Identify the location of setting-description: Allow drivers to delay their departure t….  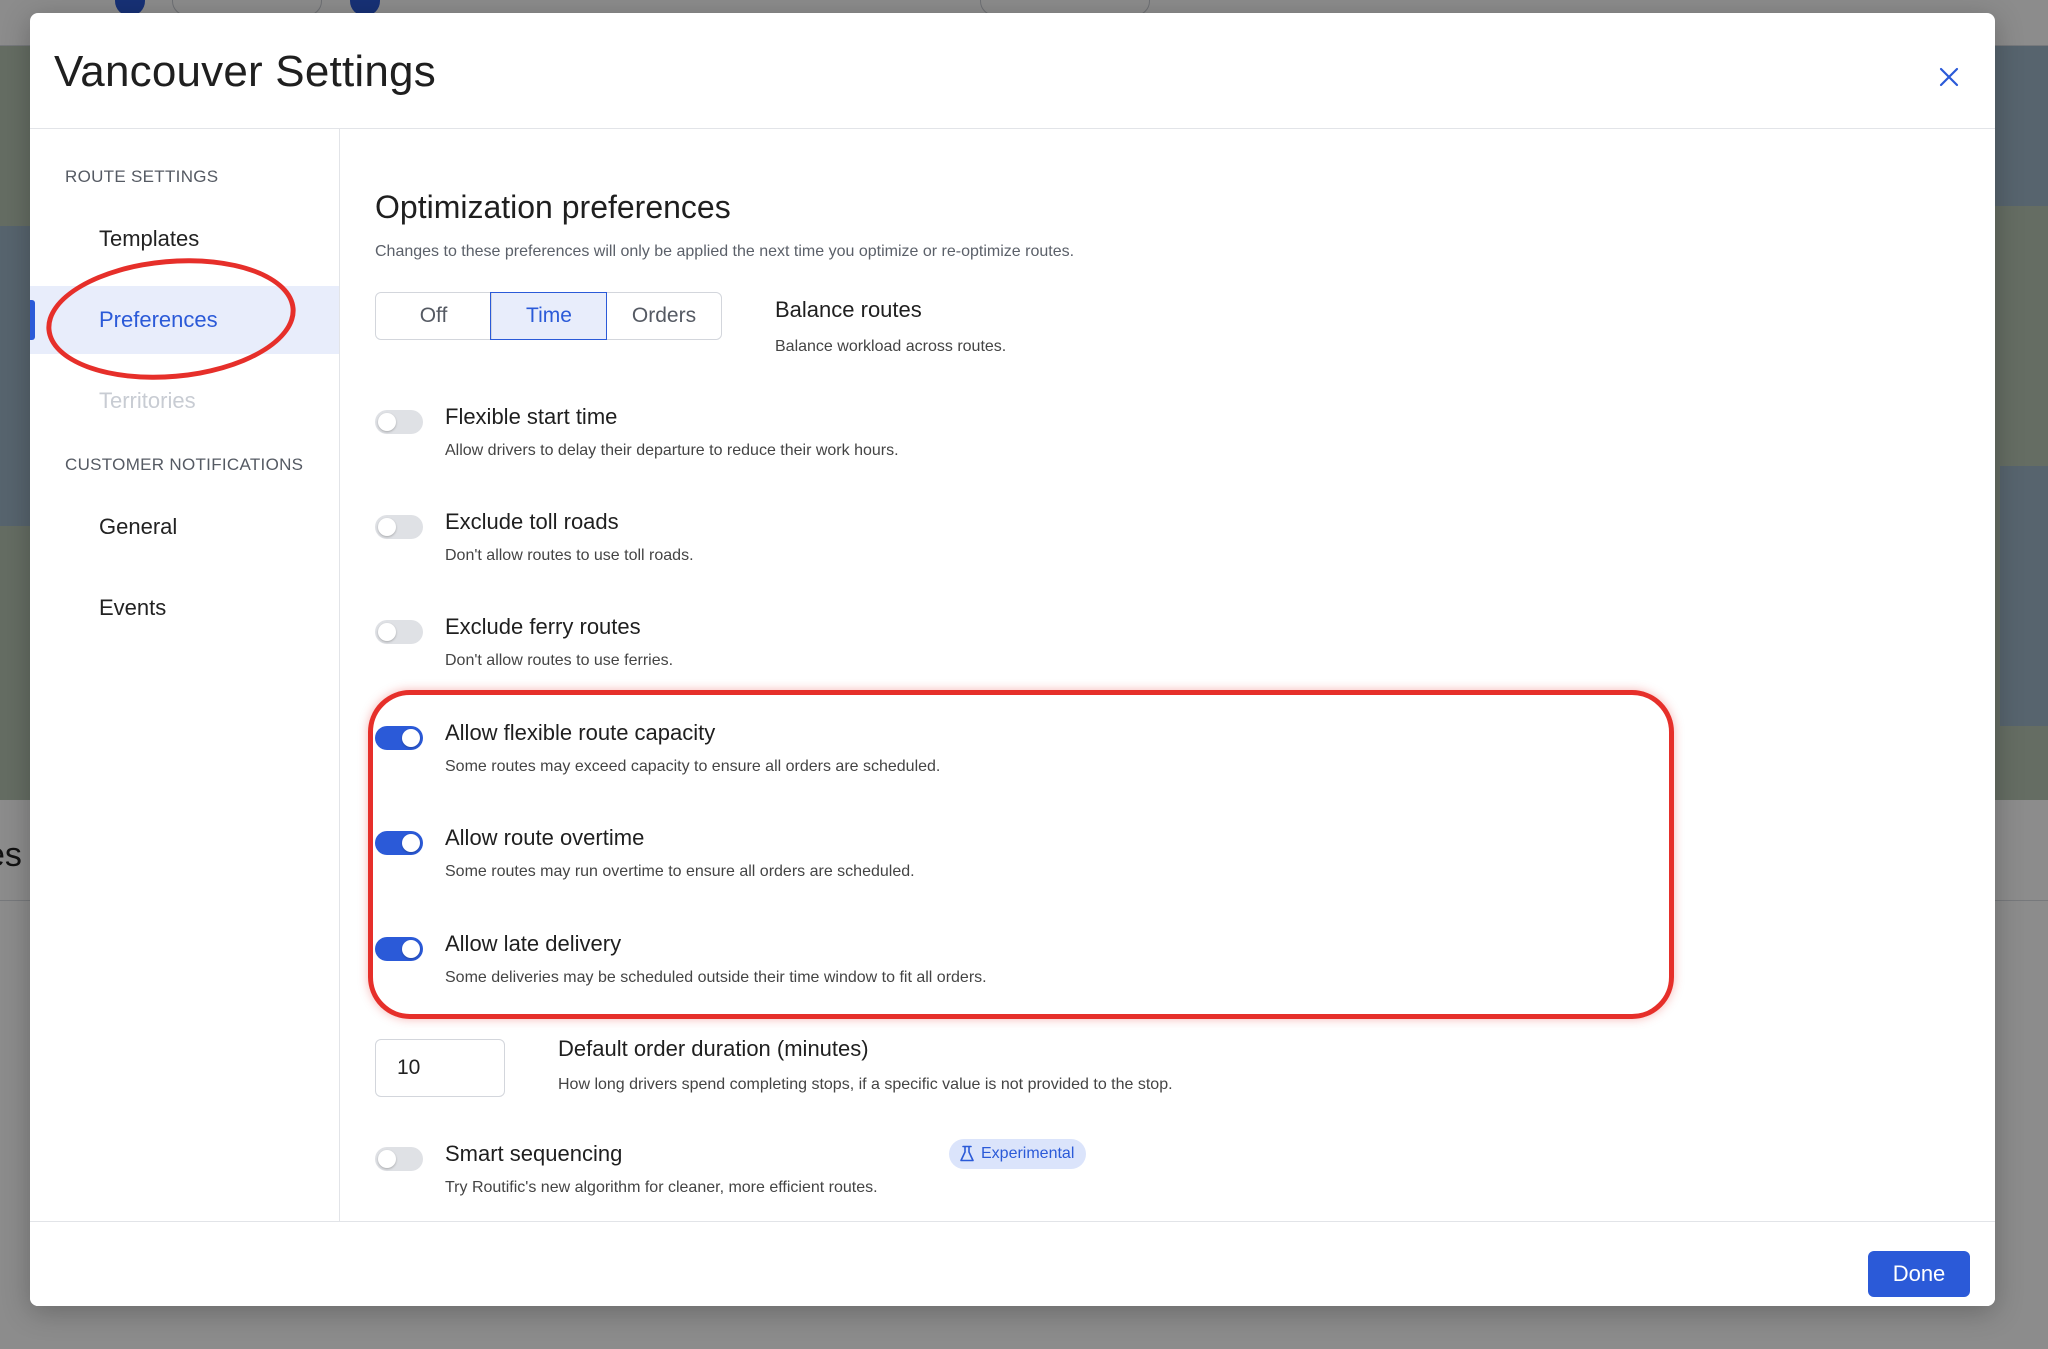
(672, 450).